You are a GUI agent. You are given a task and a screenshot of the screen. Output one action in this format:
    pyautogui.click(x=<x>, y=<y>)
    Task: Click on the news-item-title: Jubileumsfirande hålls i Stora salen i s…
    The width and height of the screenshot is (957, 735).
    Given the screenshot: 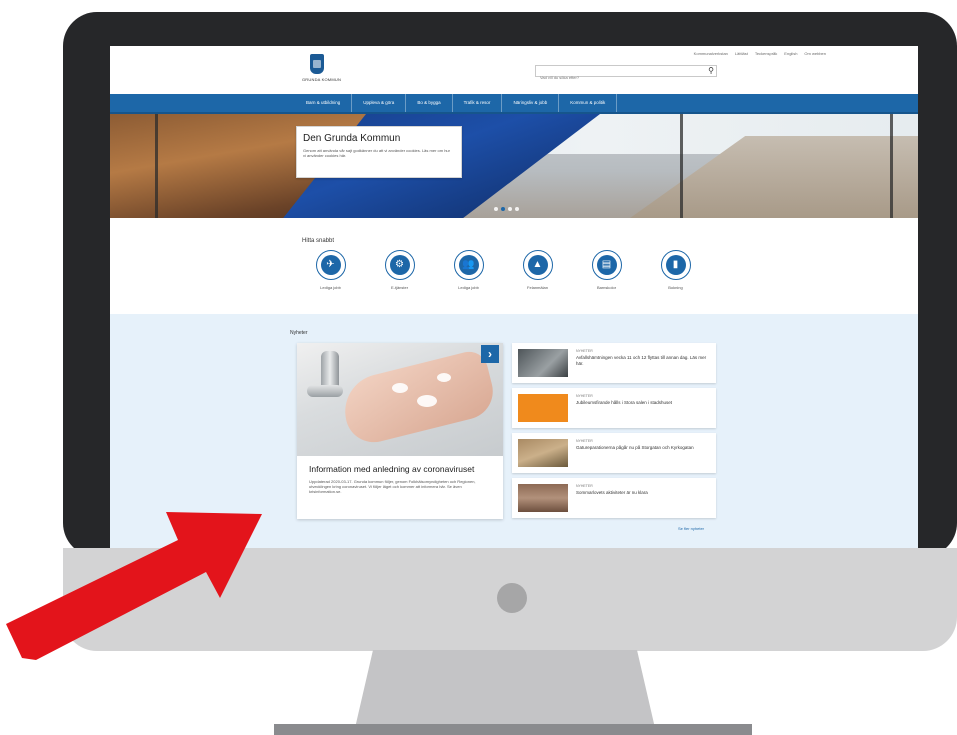 What is the action you would take?
    pyautogui.click(x=624, y=402)
    